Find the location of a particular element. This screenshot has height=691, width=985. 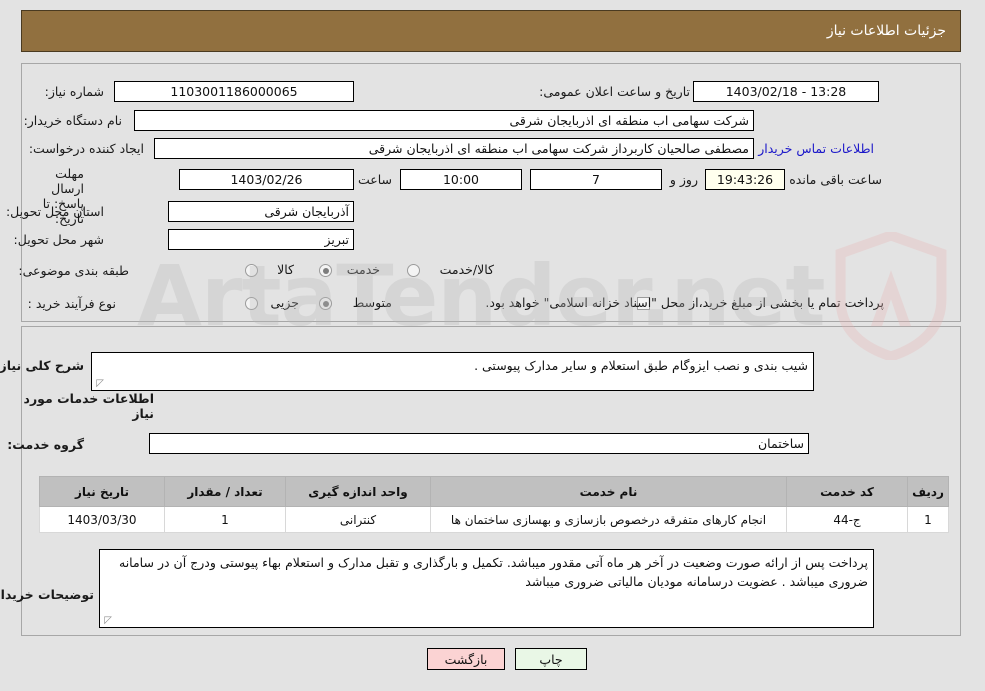

deadline-time-label: ساعت is located at coordinates (375, 179).